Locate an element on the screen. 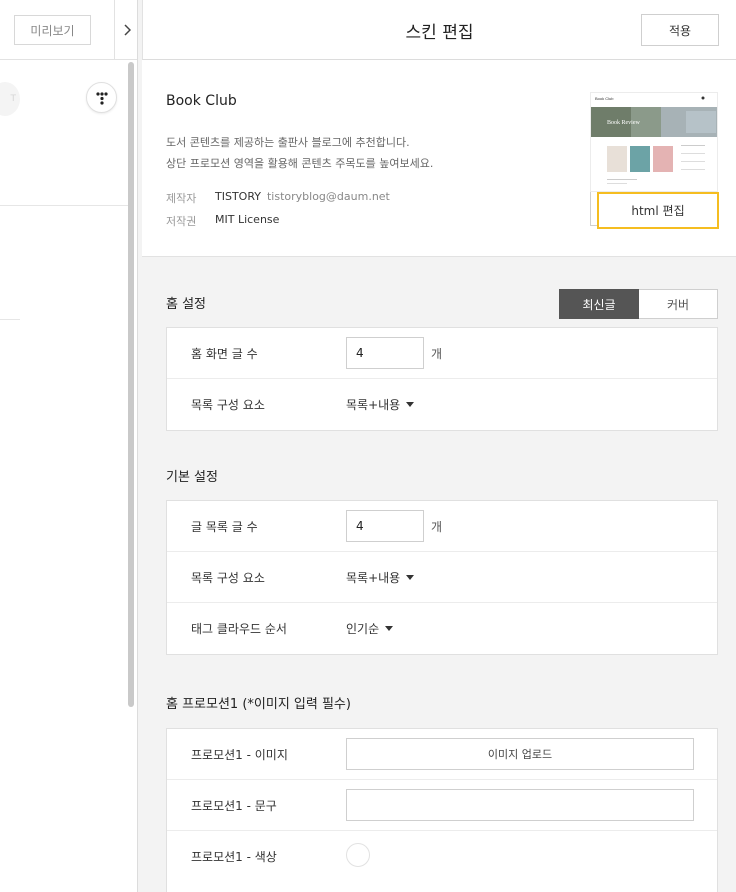  home-list-label: 목록 구성 요소 is located at coordinates (228, 405).